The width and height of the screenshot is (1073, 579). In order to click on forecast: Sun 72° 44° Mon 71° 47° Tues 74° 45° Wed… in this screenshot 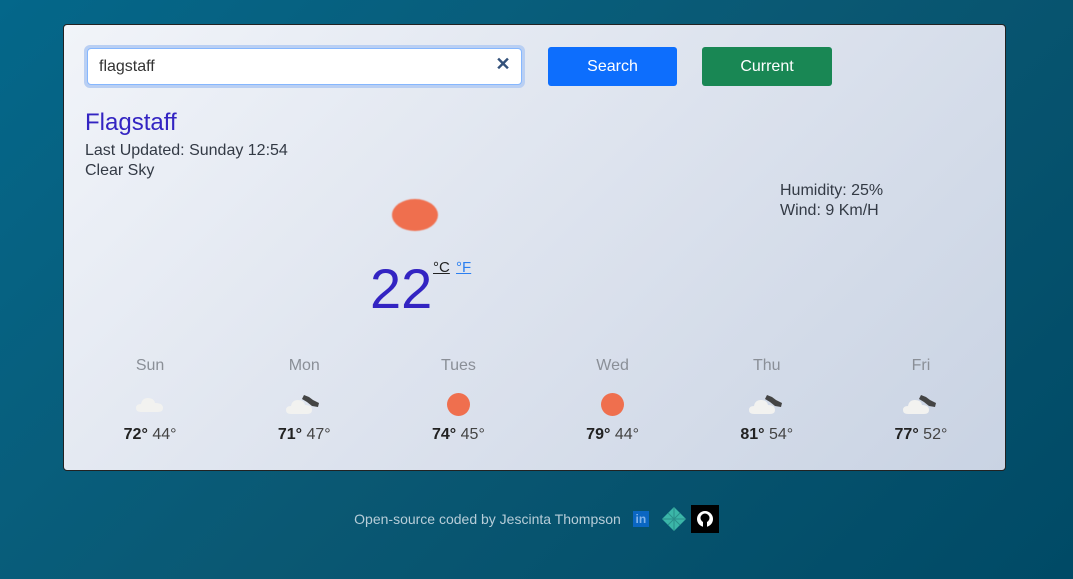, I will do `click(535, 400)`.